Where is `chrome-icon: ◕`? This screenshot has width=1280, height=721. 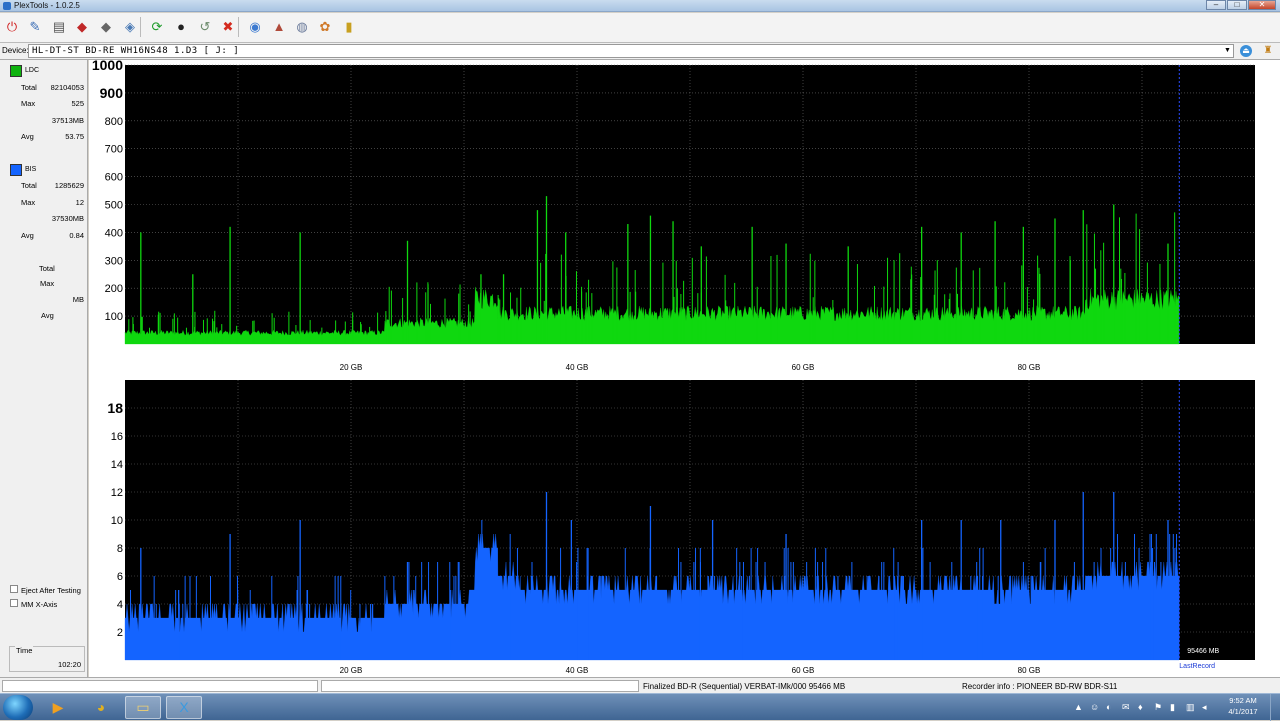 chrome-icon: ◕ is located at coordinates (101, 707).